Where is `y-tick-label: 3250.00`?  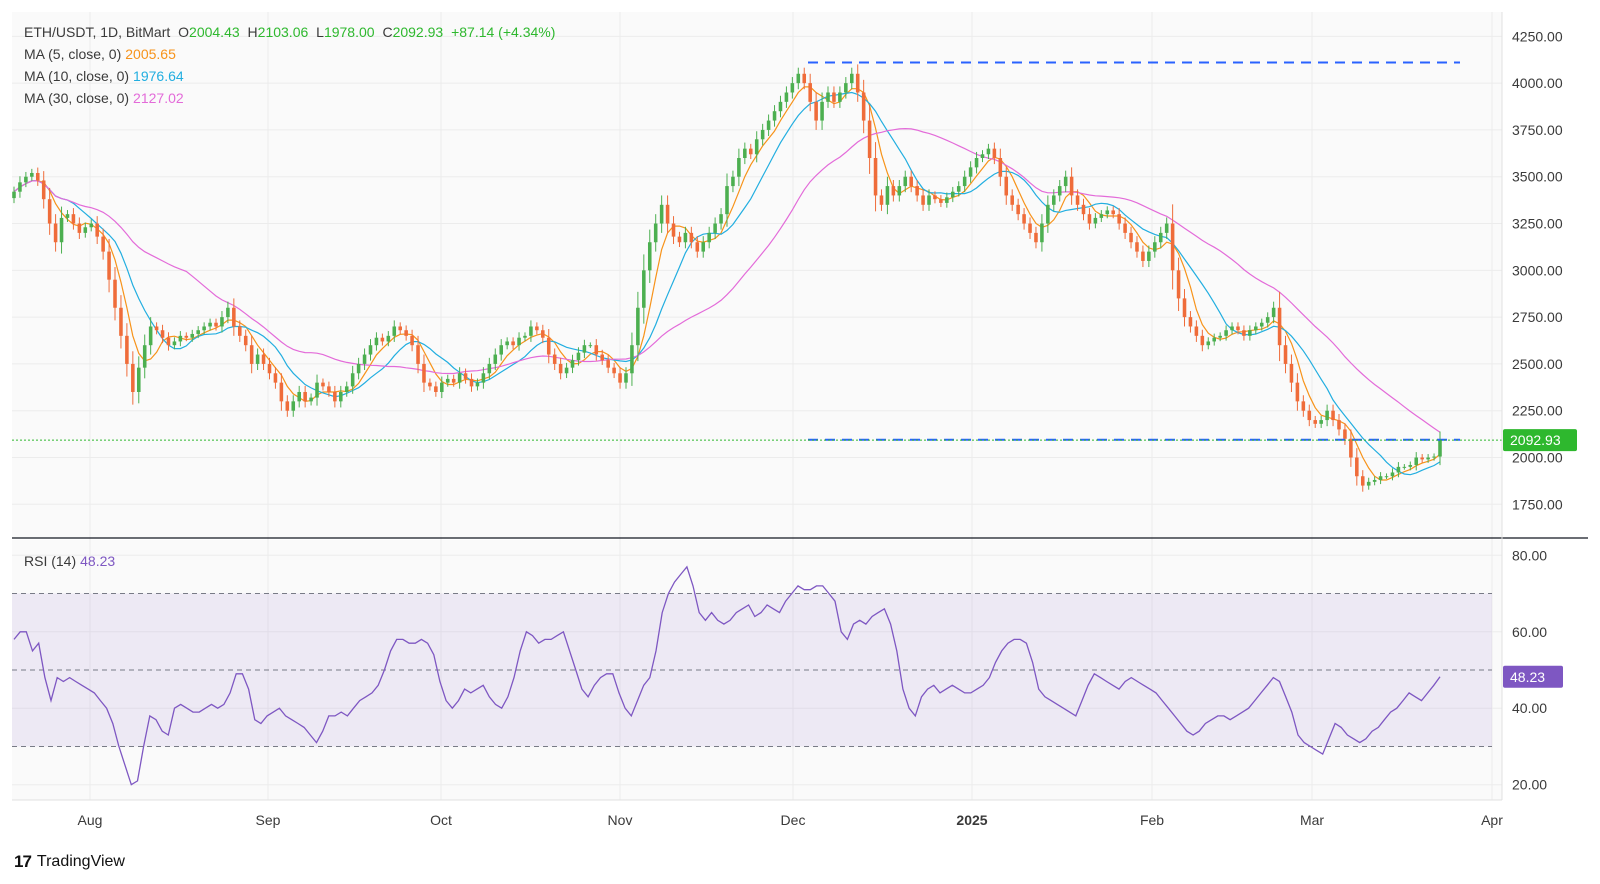 y-tick-label: 3250.00 is located at coordinates (1537, 224).